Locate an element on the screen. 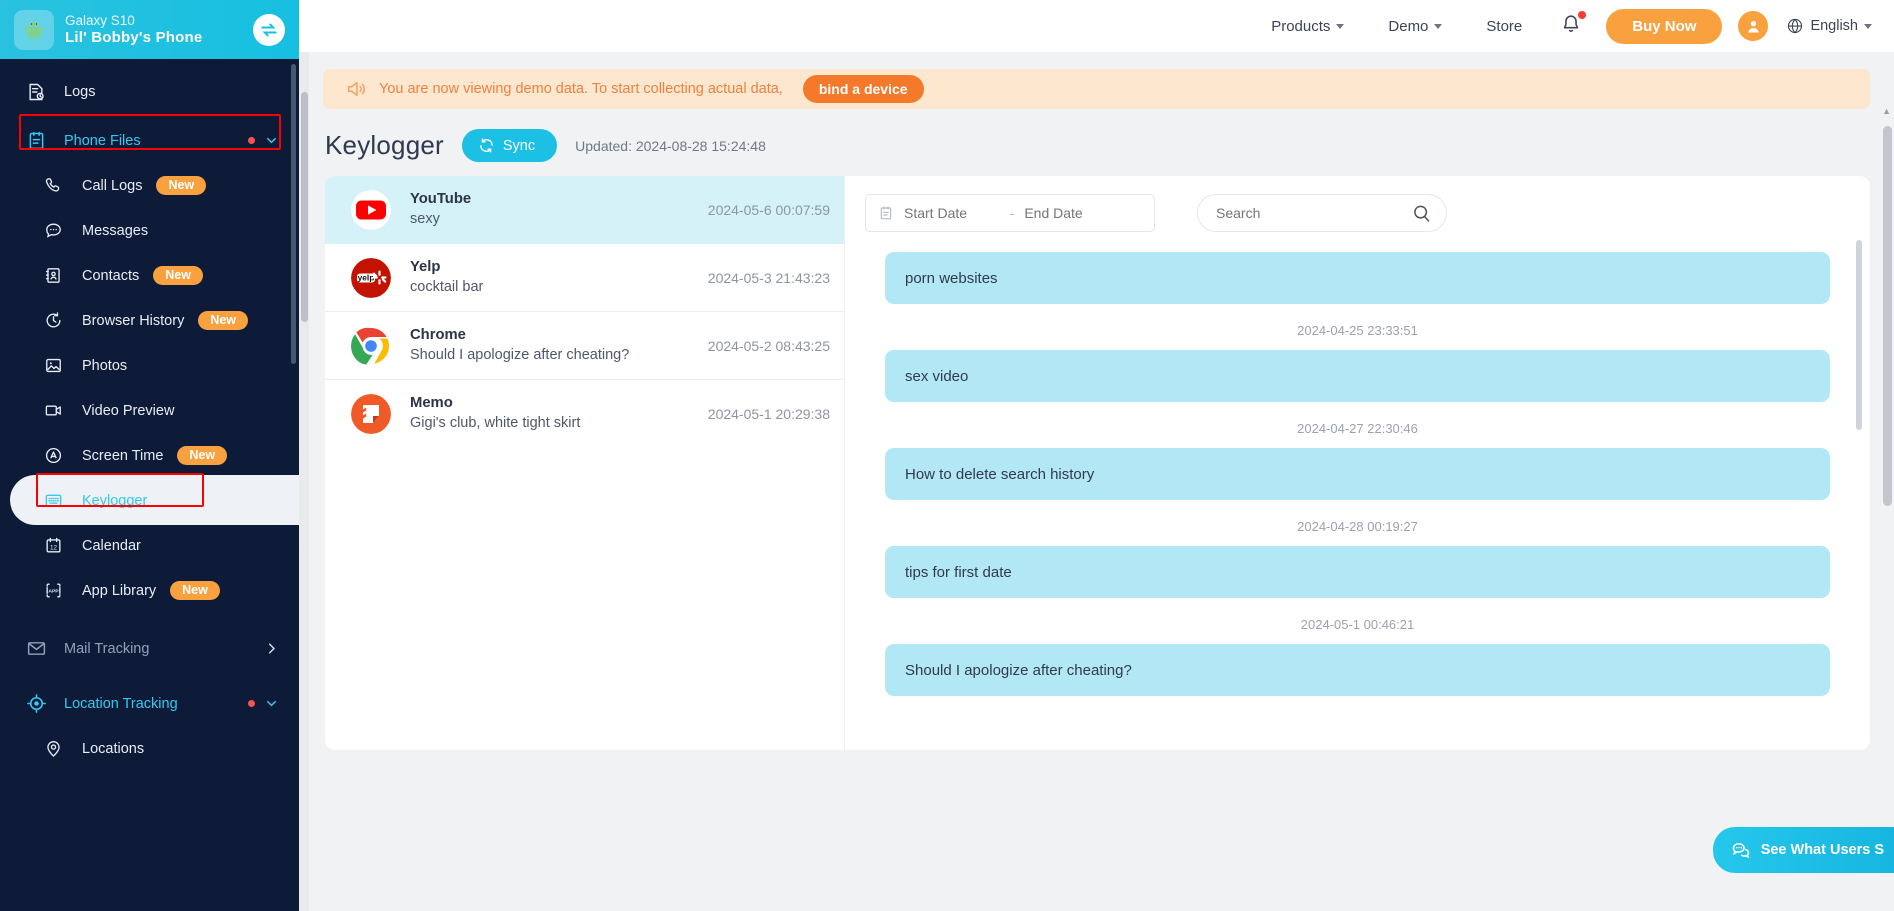 This screenshot has height=911, width=1894. start-date-input is located at coordinates (952, 213).